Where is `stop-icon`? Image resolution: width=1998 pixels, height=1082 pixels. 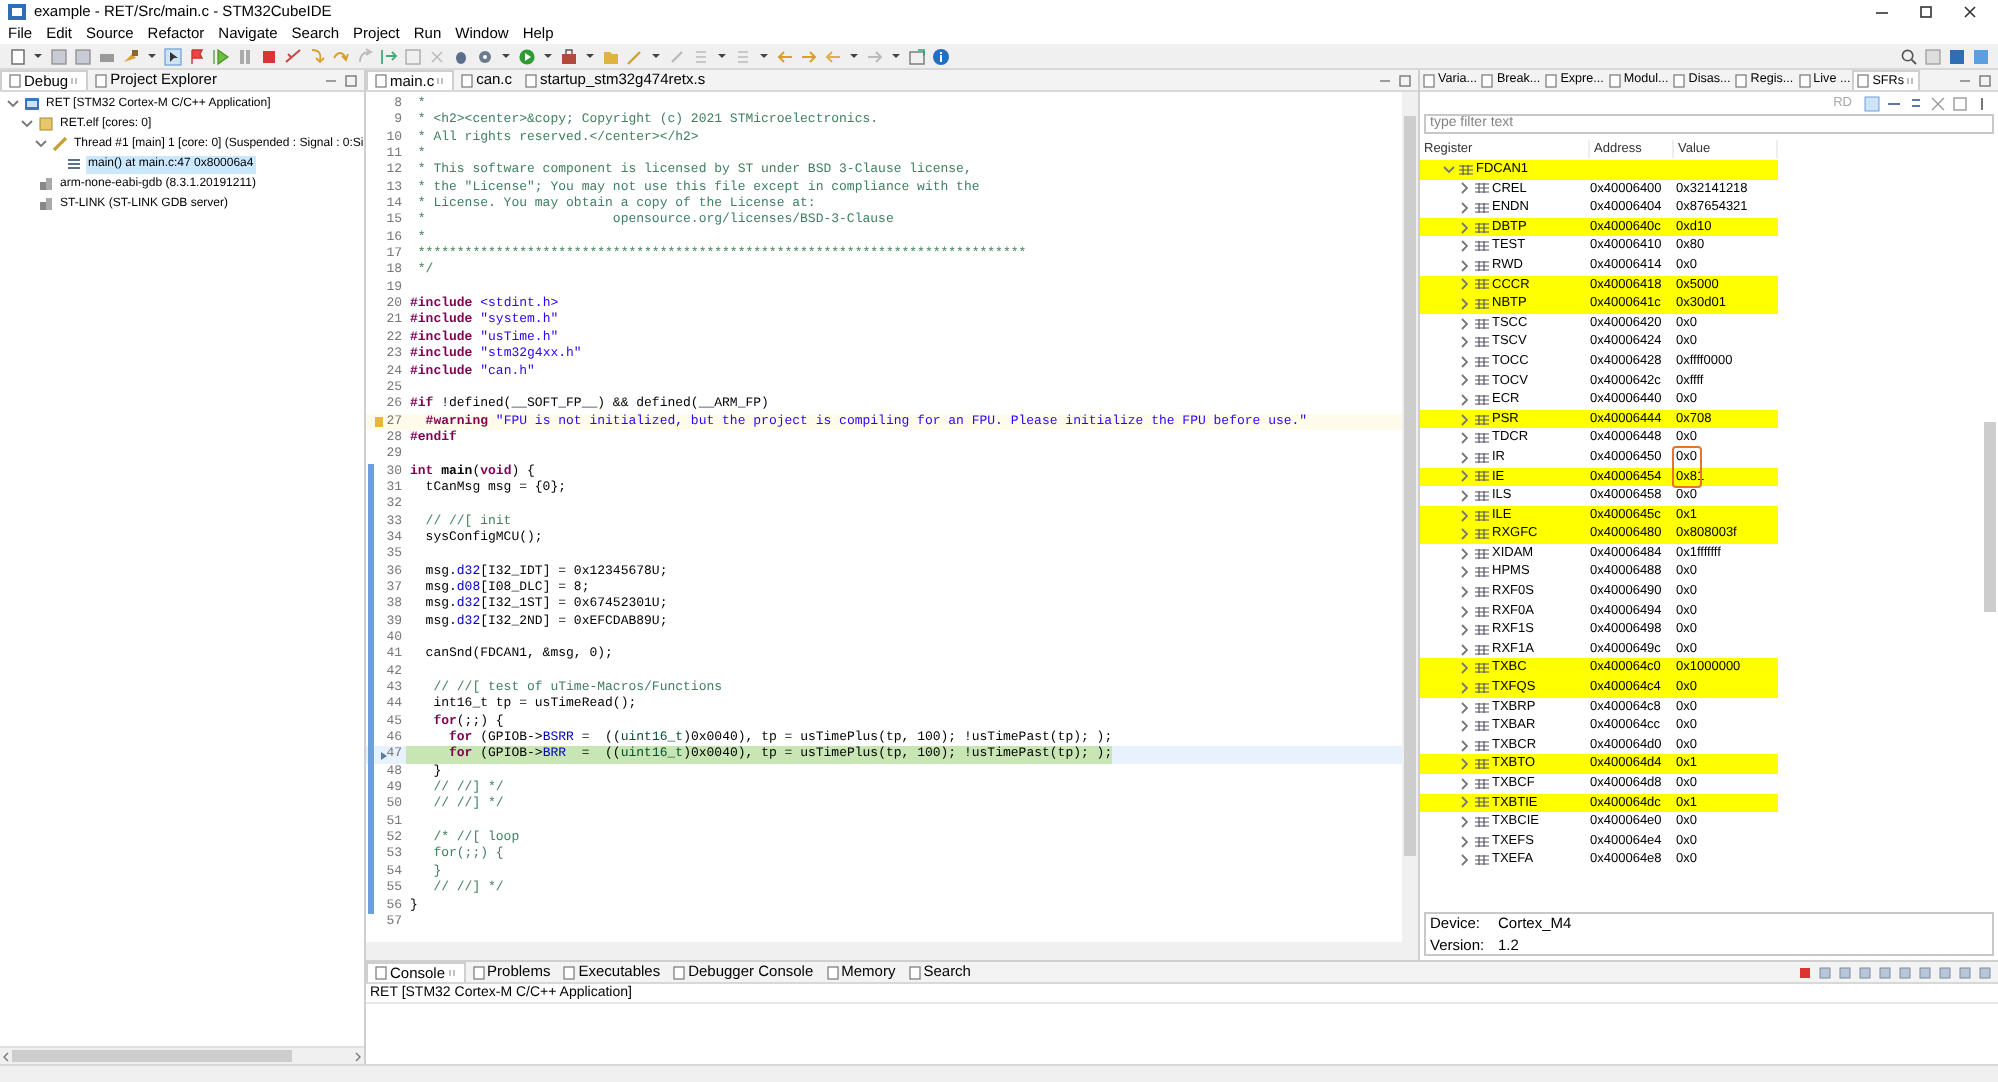
stop-icon is located at coordinates (269, 56).